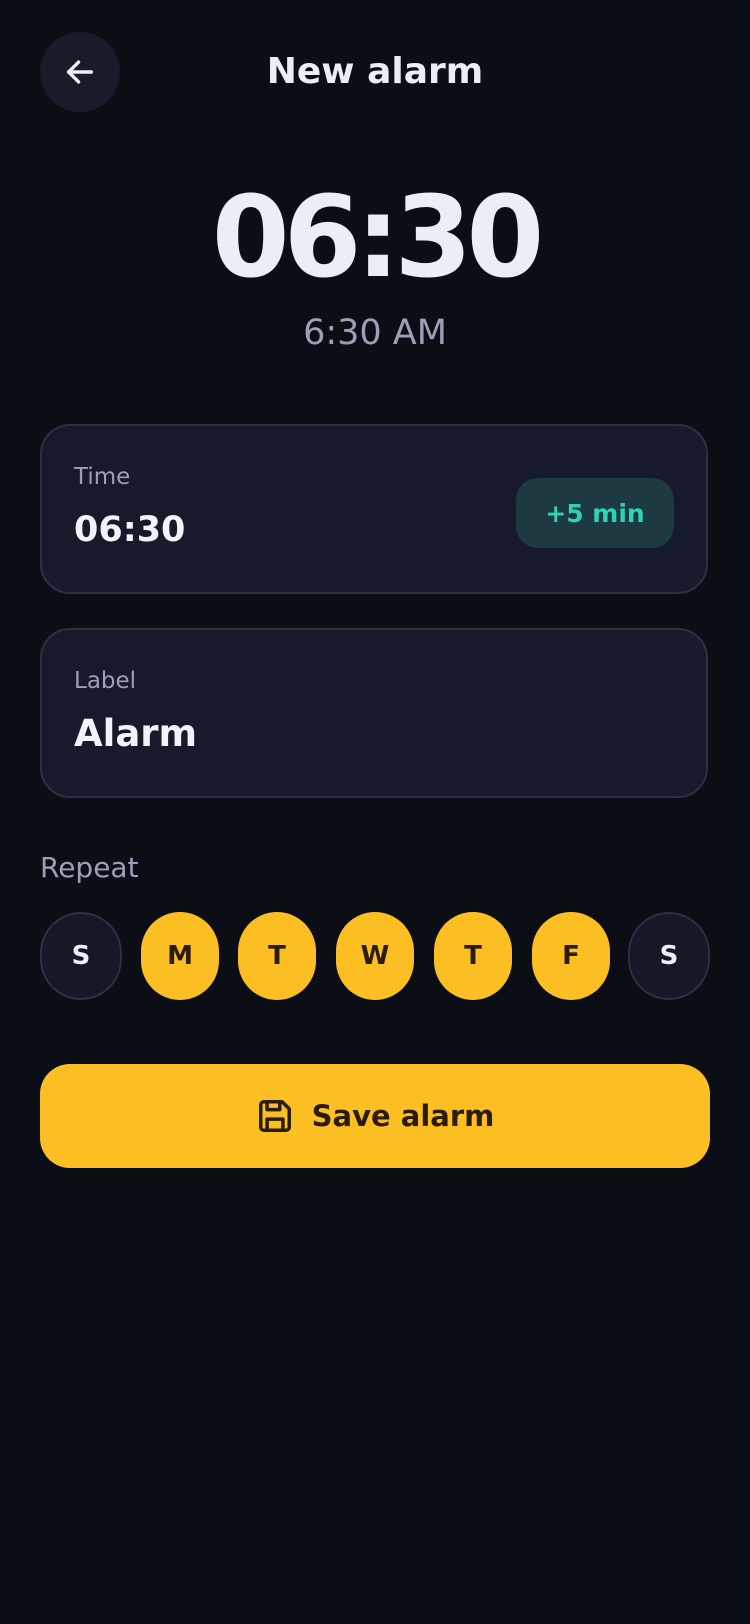 The image size is (750, 1624). What do you see at coordinates (375, 333) in the screenshot?
I see `clock-meridiem-display: 6:30 AM` at bounding box center [375, 333].